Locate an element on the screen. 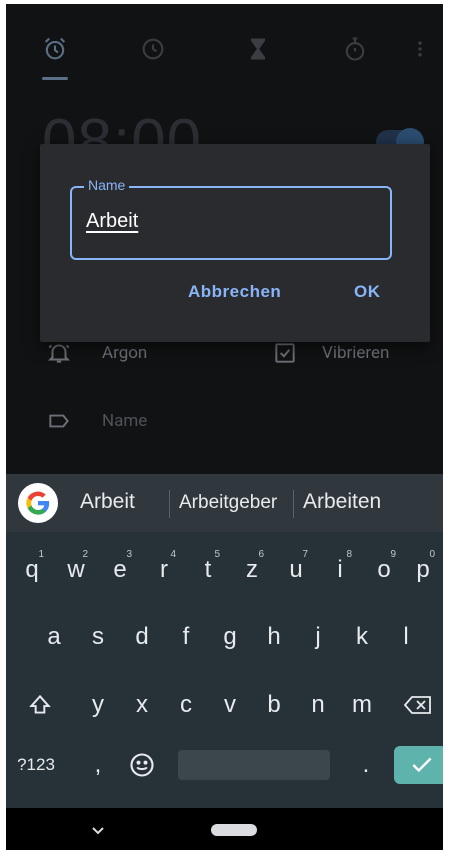 The image size is (449, 854). clock-icon is located at coordinates (153, 49).